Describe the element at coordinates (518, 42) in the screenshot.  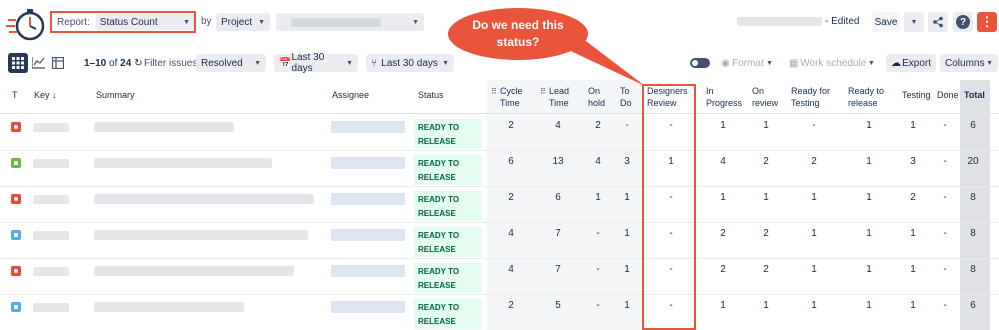
I see `callout-text-line2: status?` at that location.